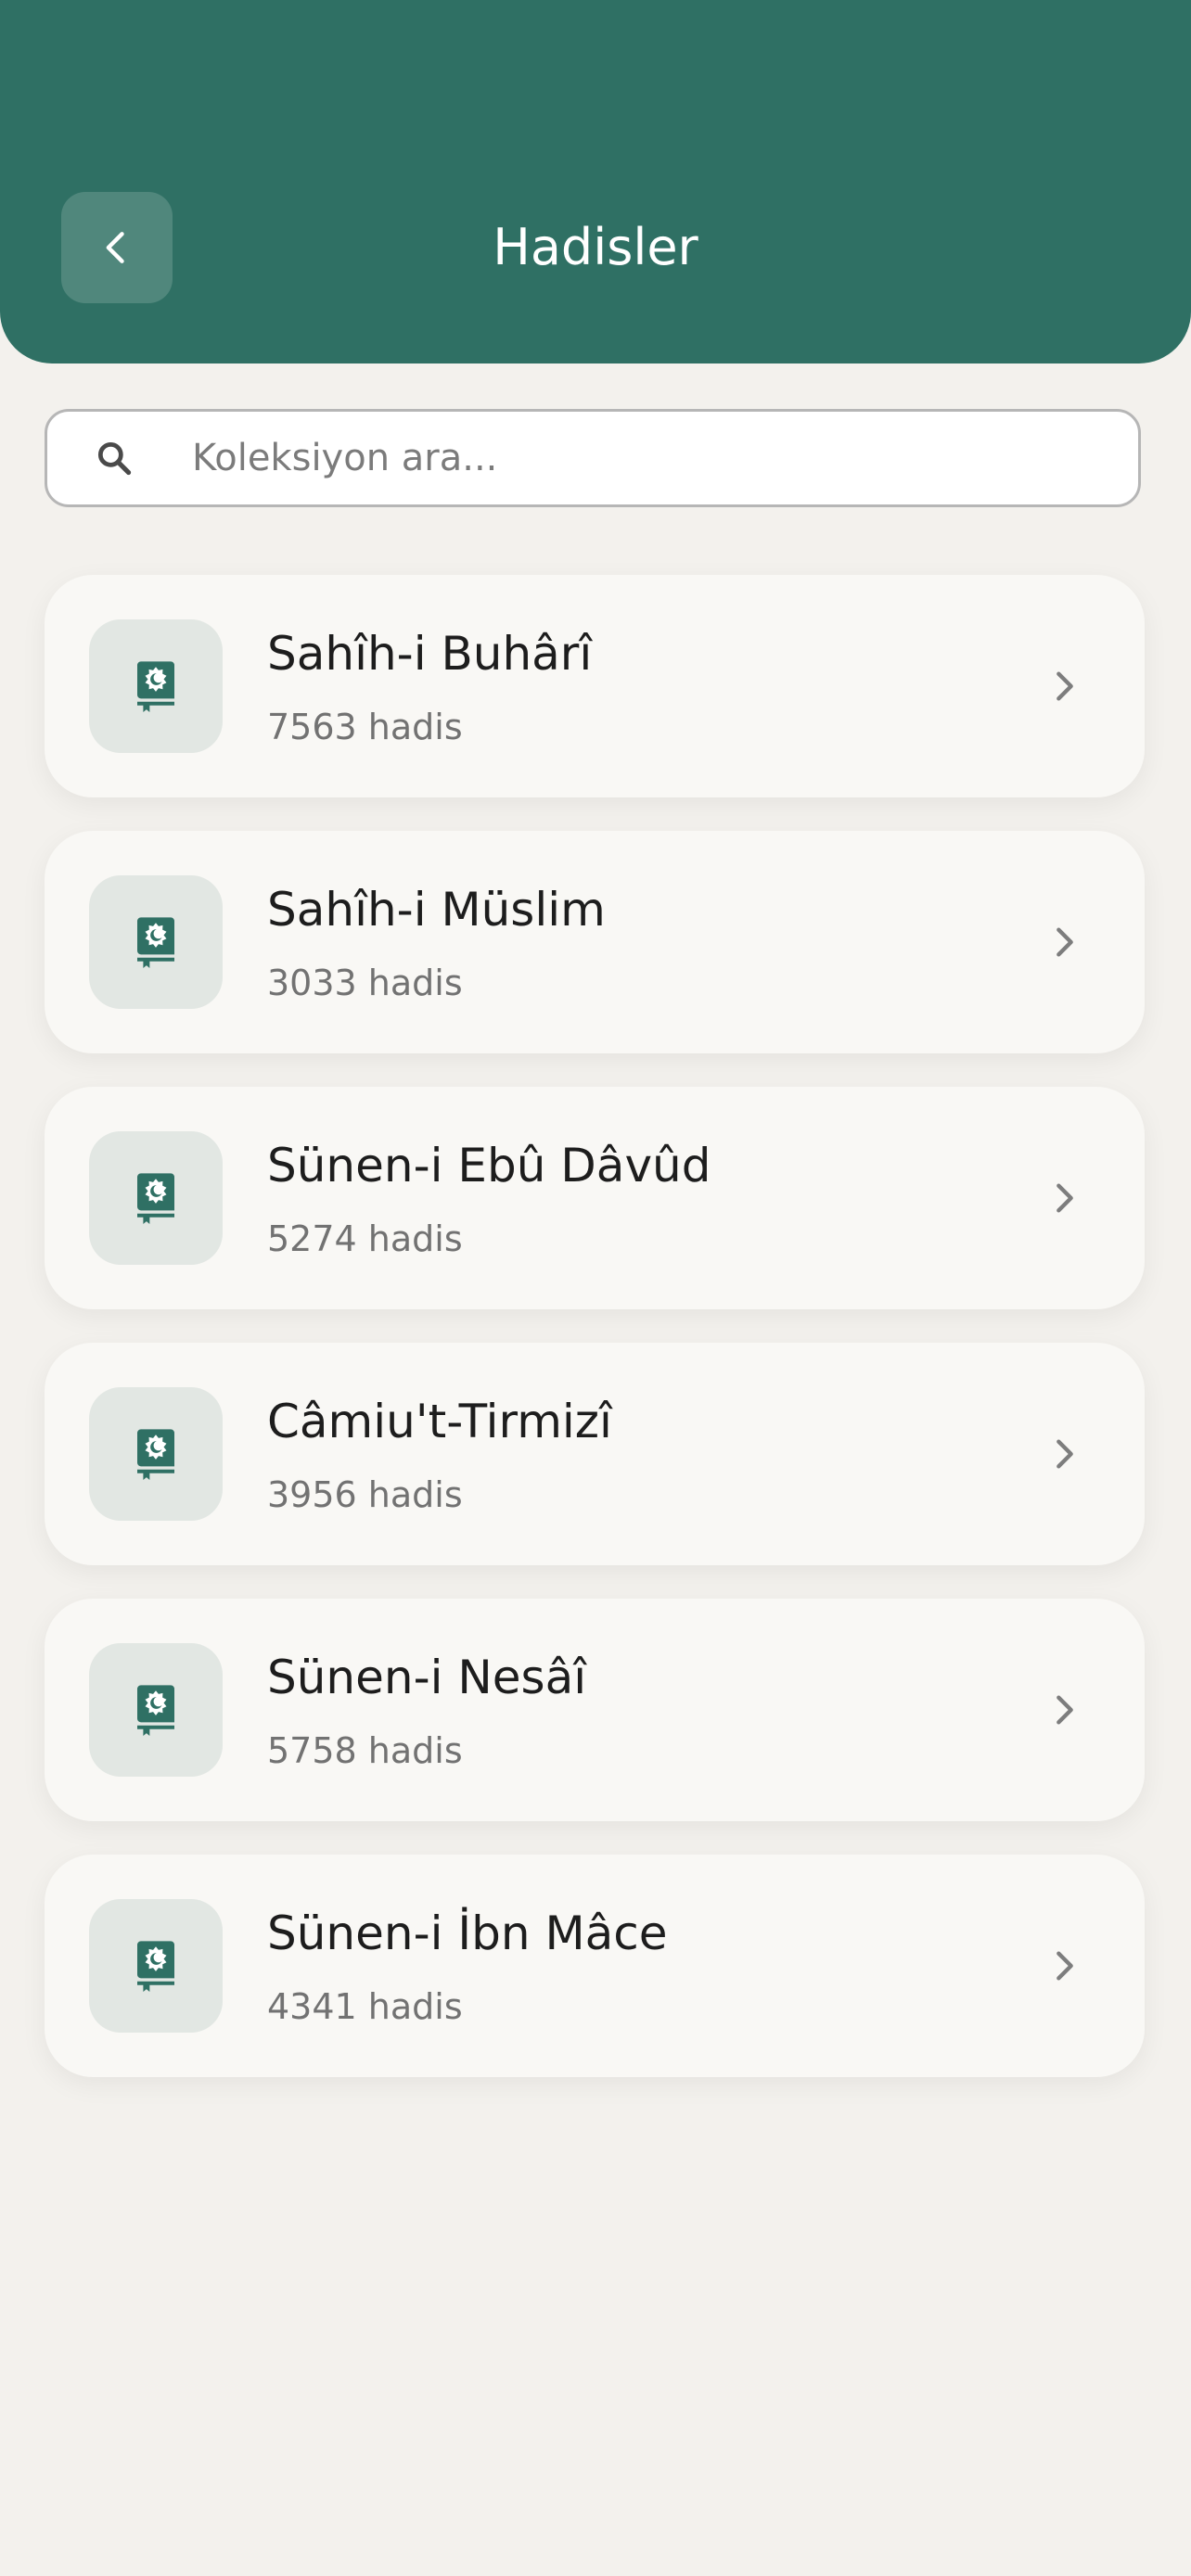 The width and height of the screenshot is (1191, 2576). Describe the element at coordinates (595, 1710) in the screenshot. I see `collection-card-nesai: Sünen-i Nesâî 5758 hadis` at that location.